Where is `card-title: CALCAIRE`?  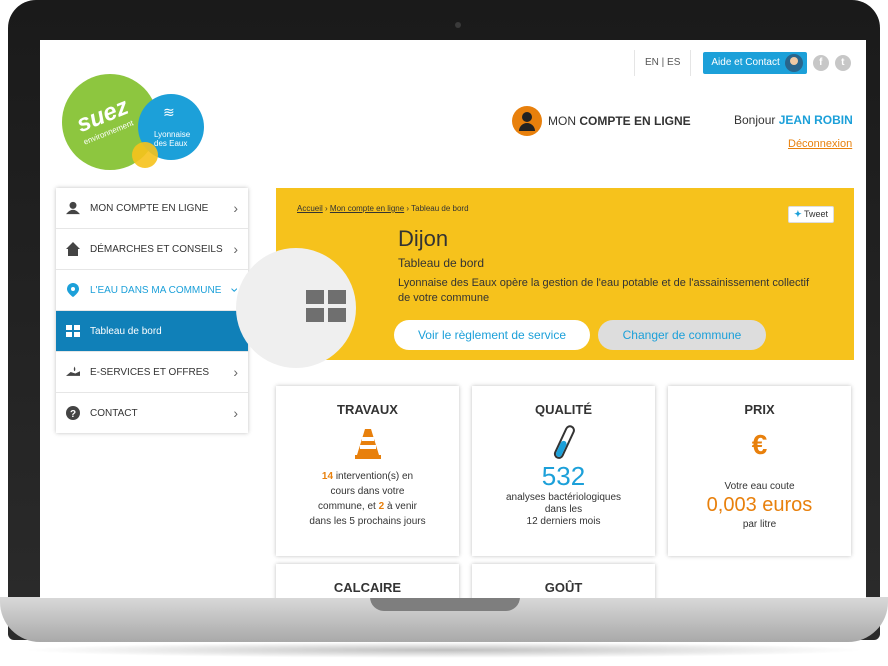 card-title: CALCAIRE is located at coordinates (367, 587).